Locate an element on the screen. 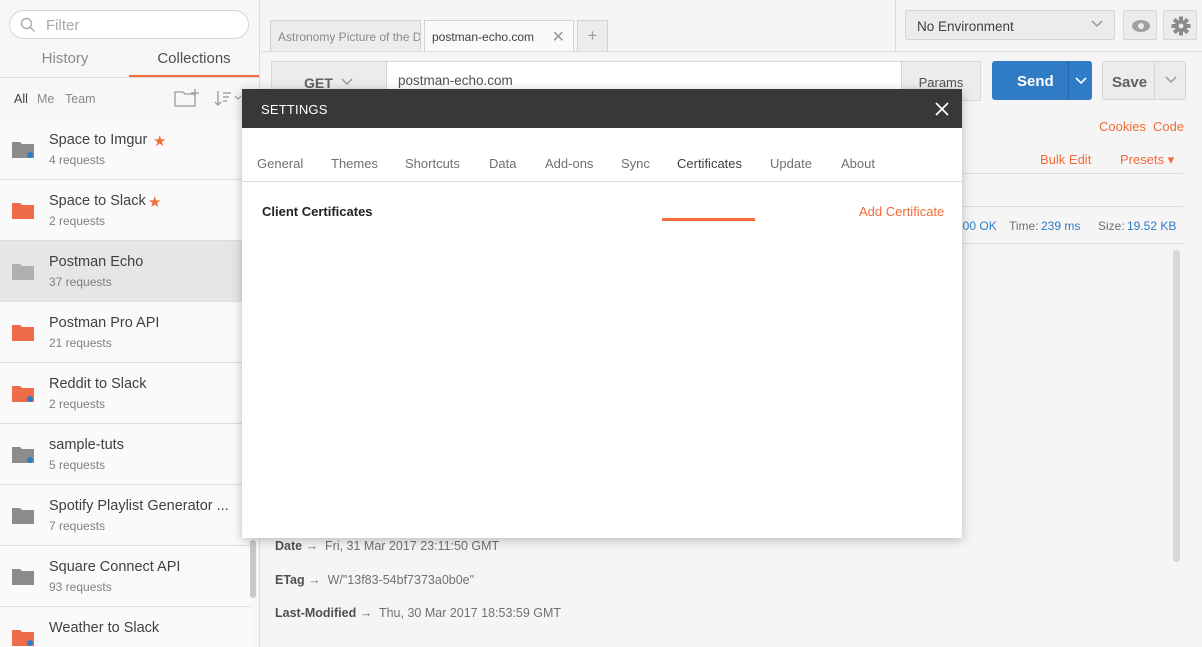 This screenshot has width=1202, height=647. header-name: ETag is located at coordinates (290, 580).